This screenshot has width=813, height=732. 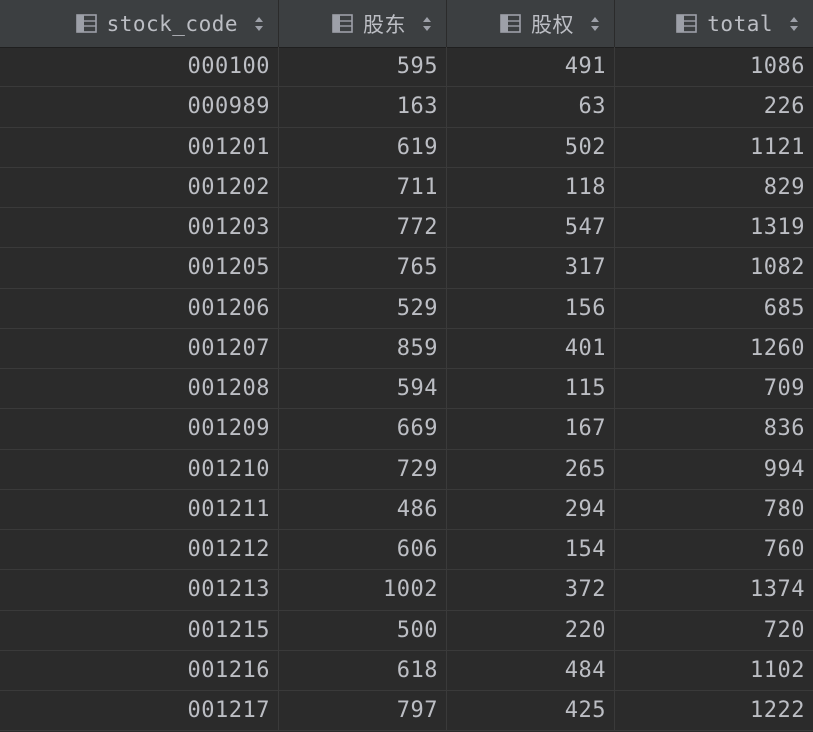 I want to click on cell-shareholders: 729, so click(x=363, y=469).